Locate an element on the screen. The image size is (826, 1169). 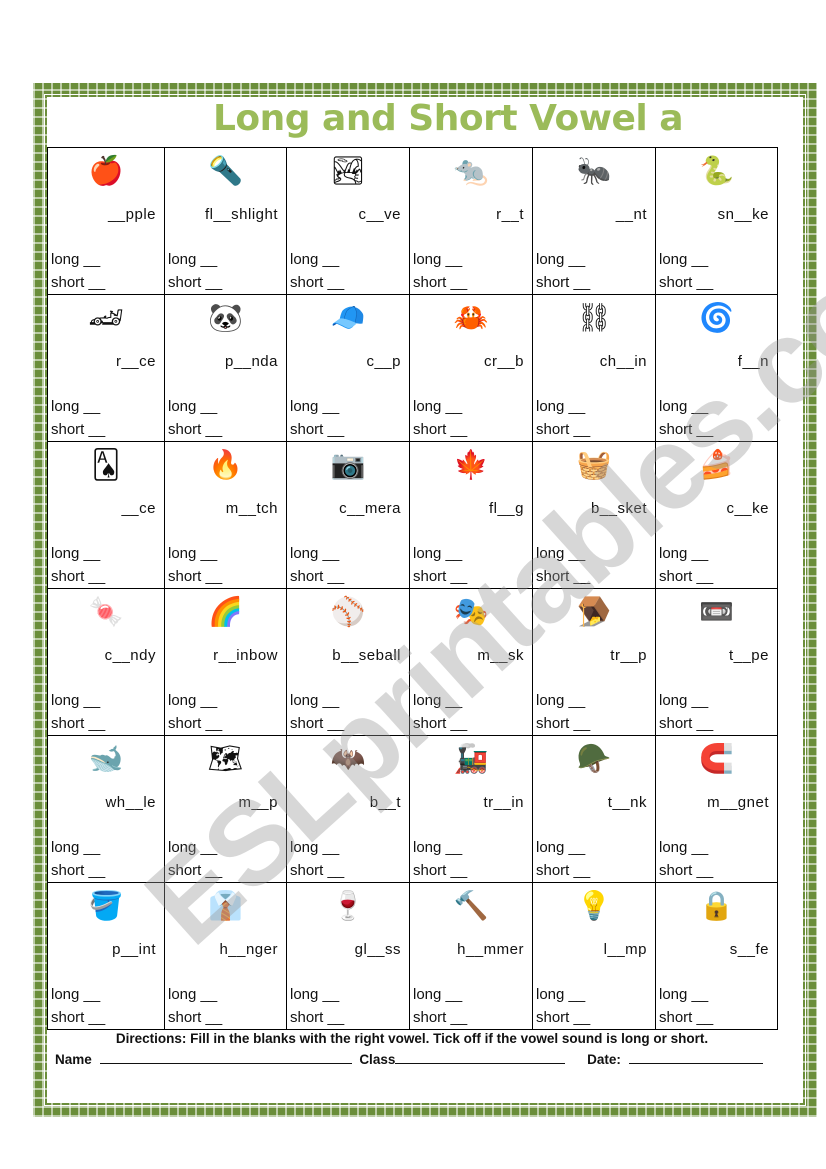
word-blank: t__nk is located at coordinates (627, 802).